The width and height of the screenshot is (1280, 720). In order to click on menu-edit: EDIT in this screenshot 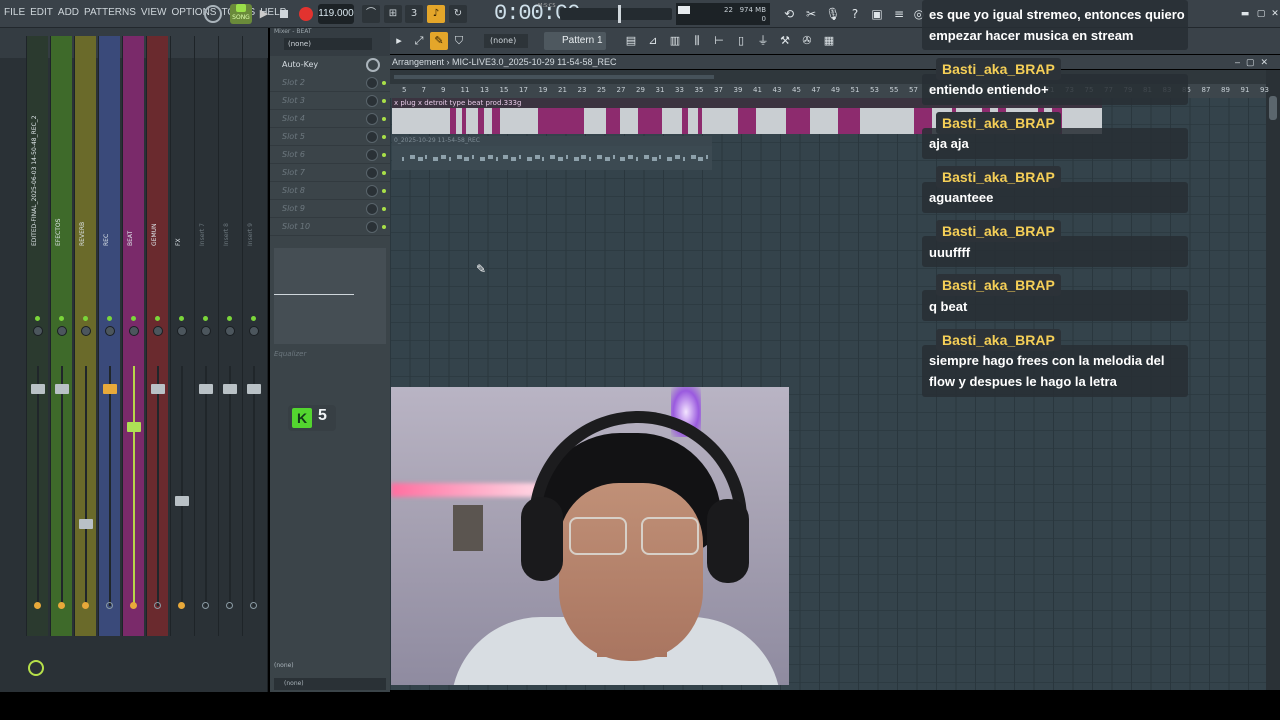, I will do `click(41, 12)`.